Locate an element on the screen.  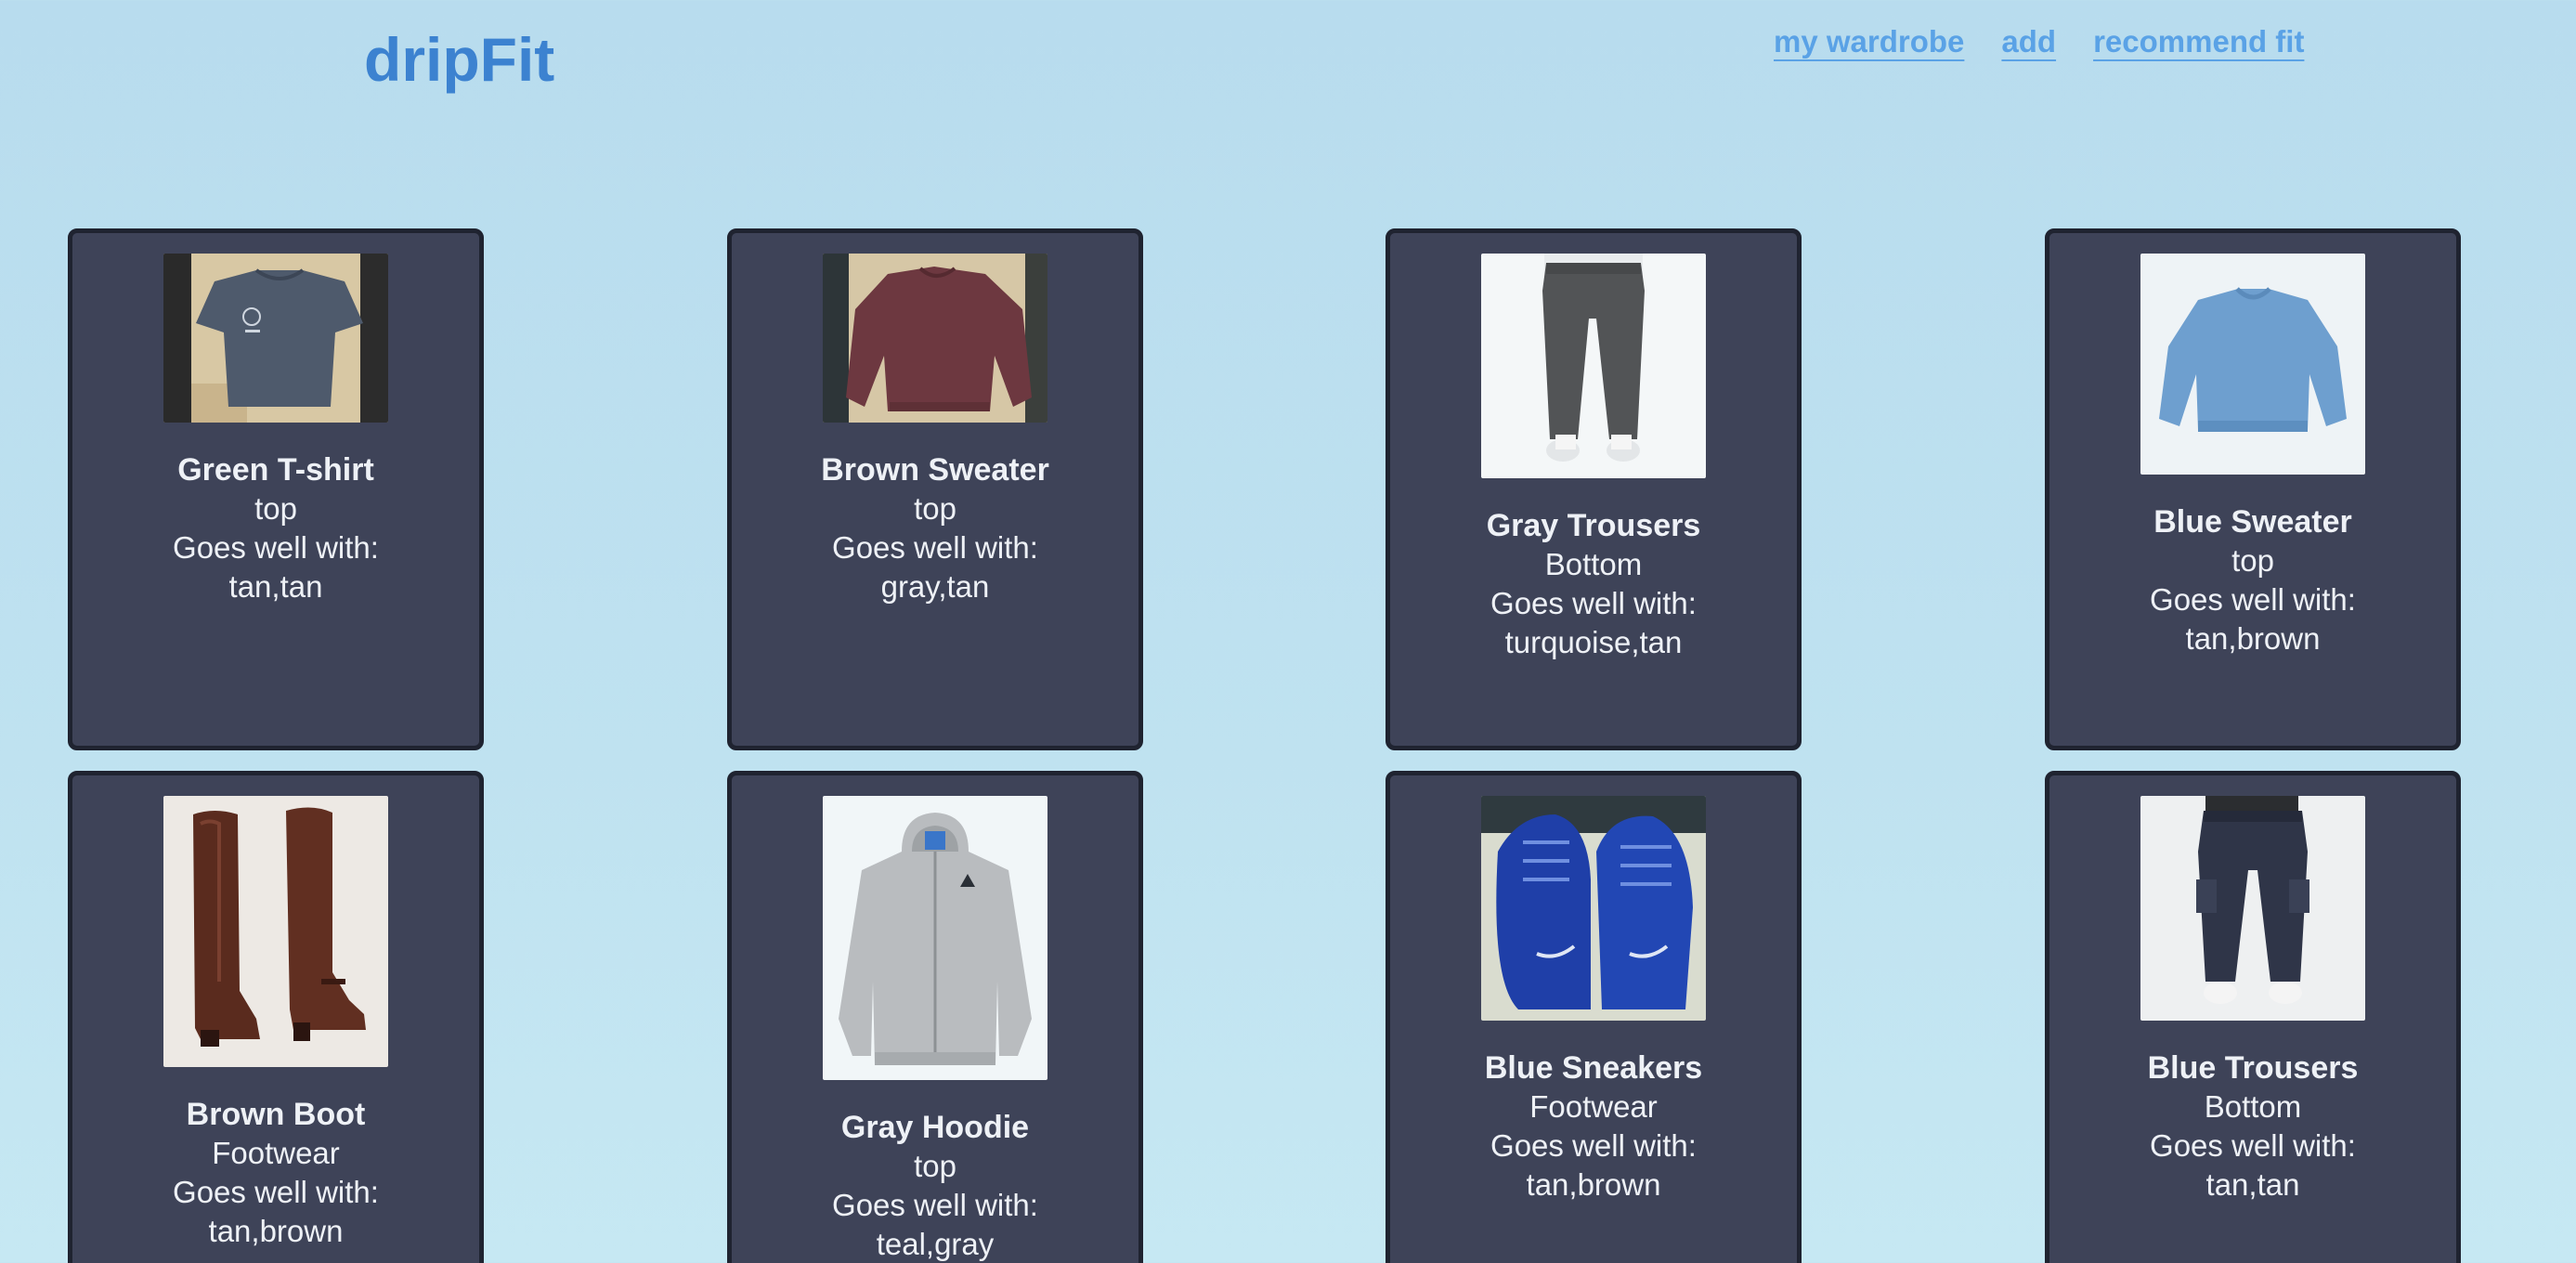
nav-link-recommend-fit: recommend fit is located at coordinates (2198, 41).